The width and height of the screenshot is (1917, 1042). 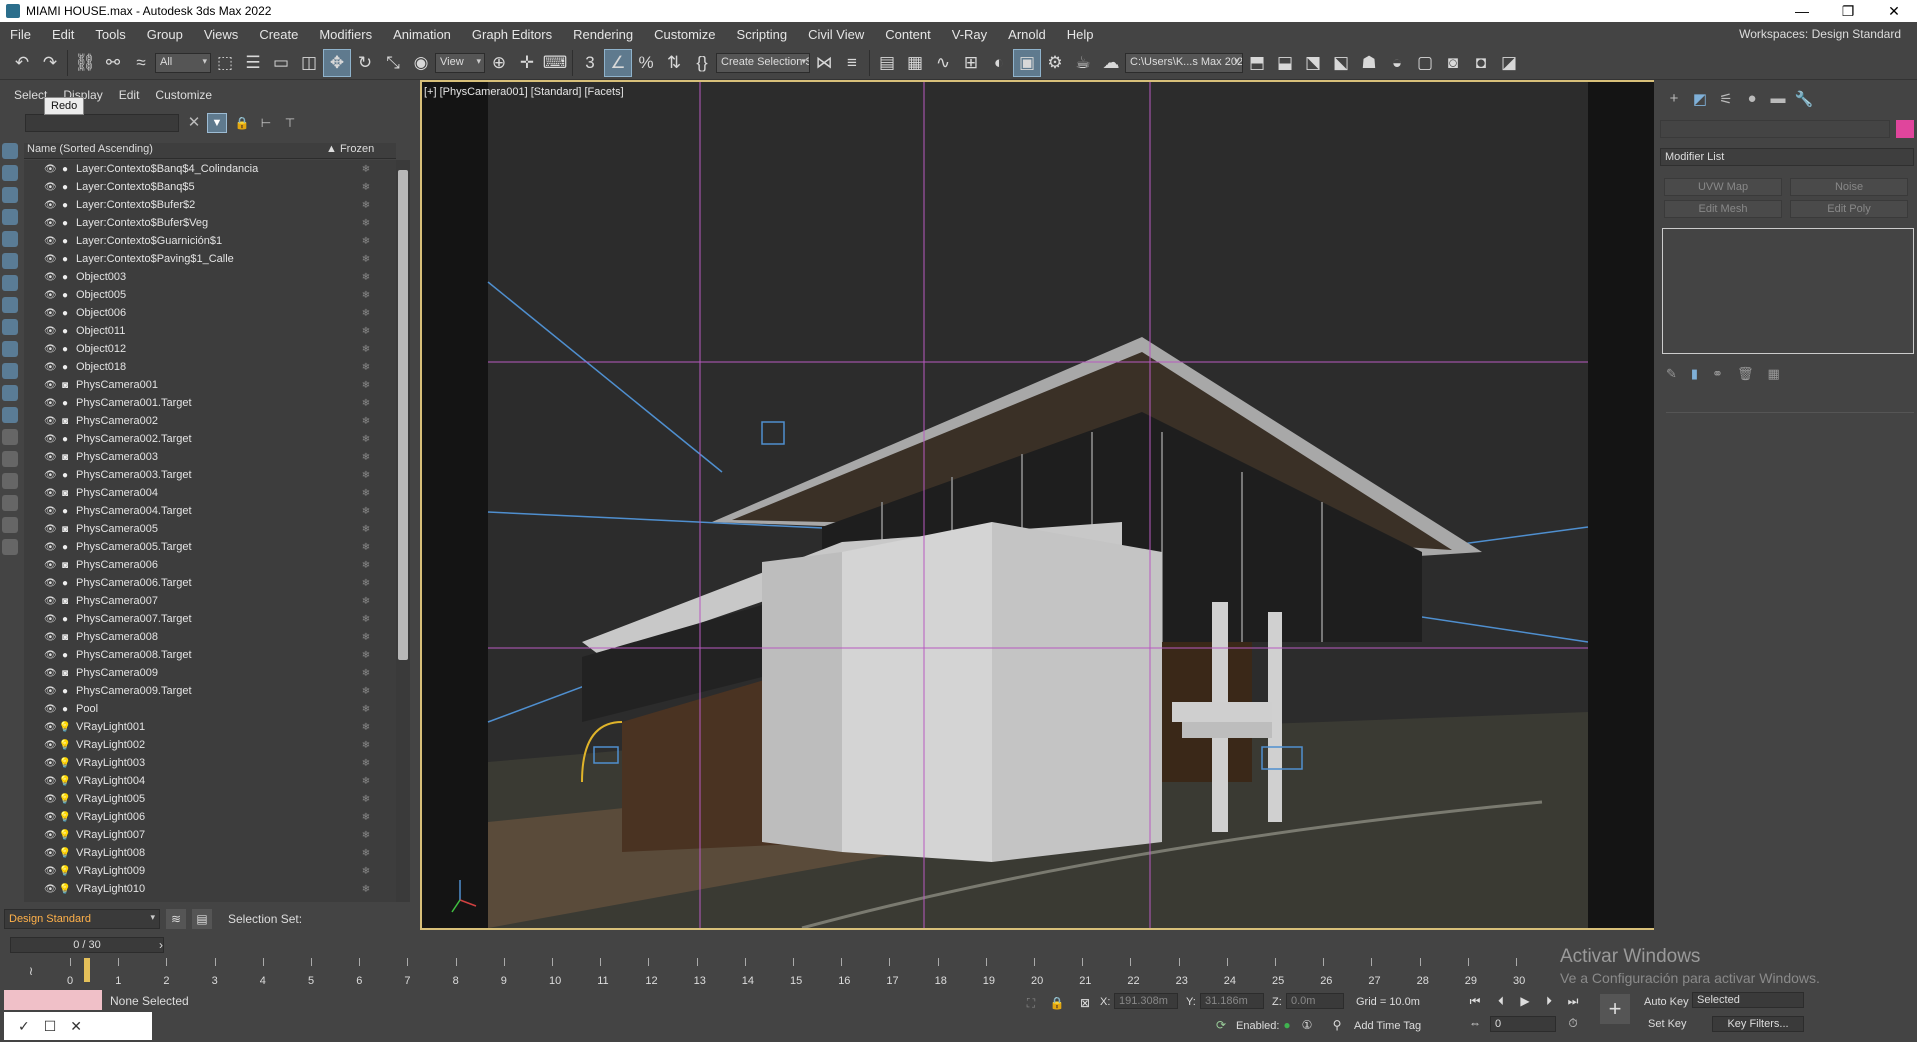 What do you see at coordinates (10, 239) in the screenshot?
I see `helper-filter-icon` at bounding box center [10, 239].